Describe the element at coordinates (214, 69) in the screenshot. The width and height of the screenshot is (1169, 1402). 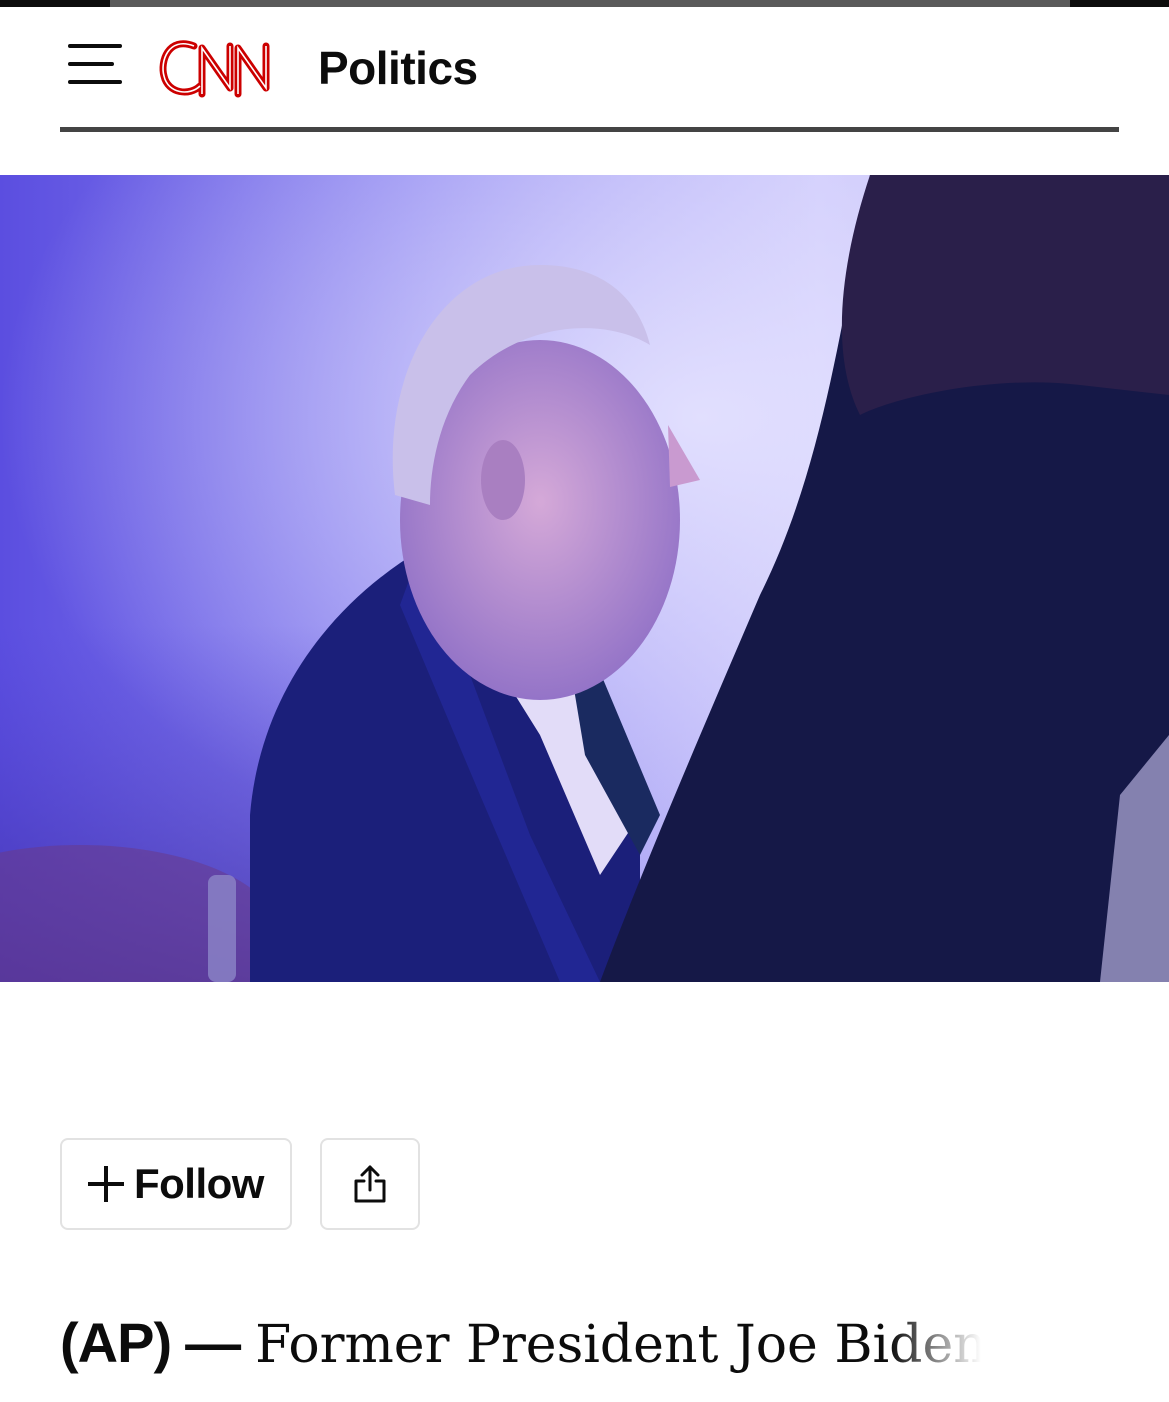
I see `cnn-logo-icon` at that location.